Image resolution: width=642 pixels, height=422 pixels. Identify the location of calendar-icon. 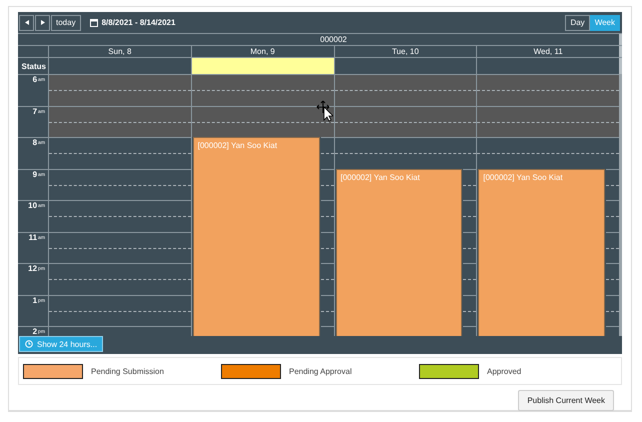
(94, 22).